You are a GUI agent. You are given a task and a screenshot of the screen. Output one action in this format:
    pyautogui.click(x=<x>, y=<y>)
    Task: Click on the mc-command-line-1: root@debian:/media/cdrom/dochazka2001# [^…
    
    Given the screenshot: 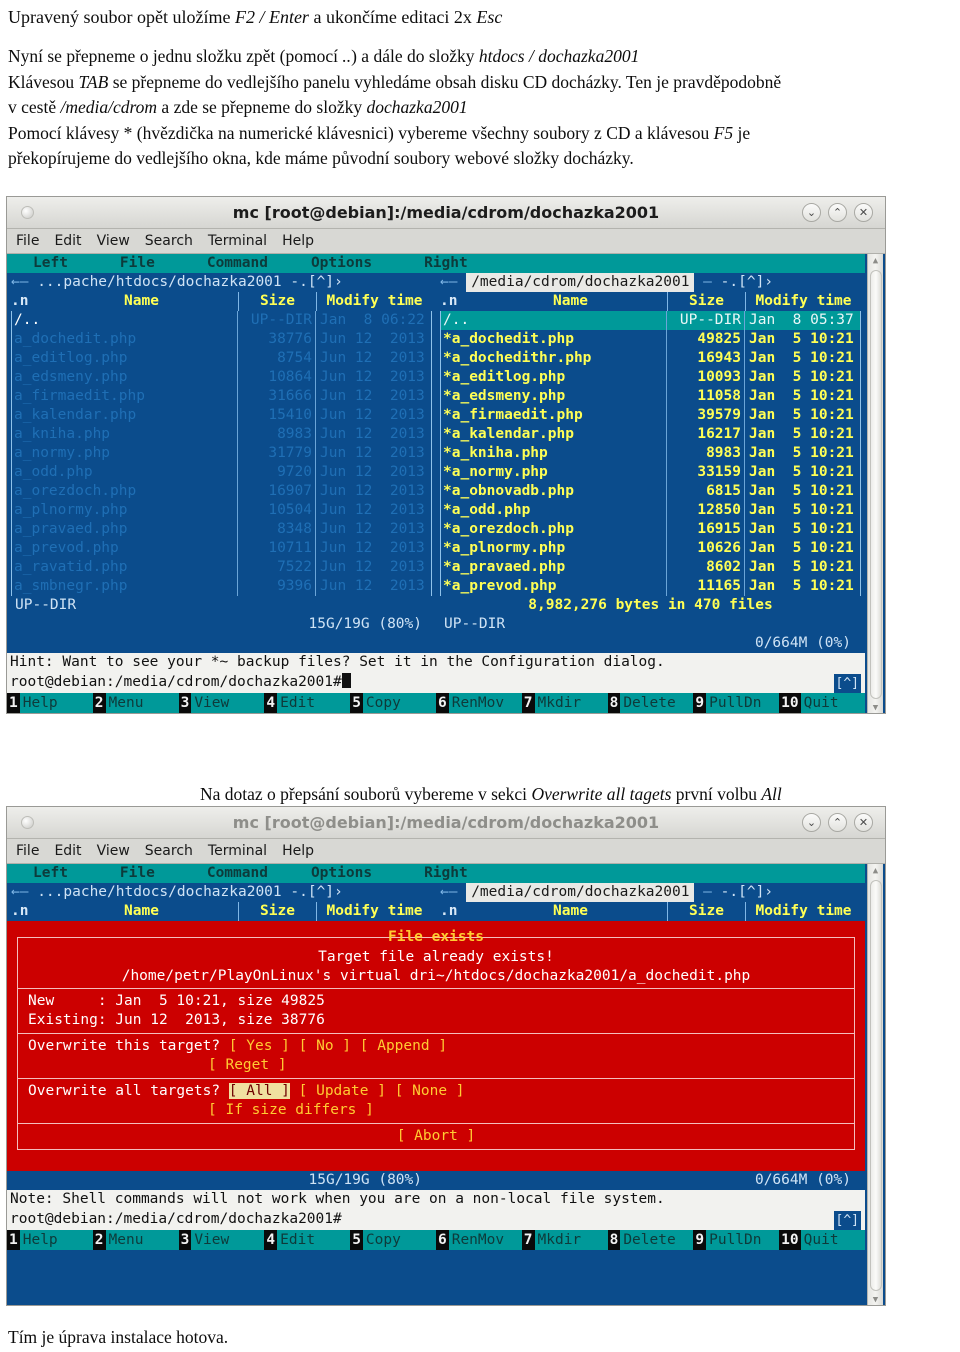 What is the action you would take?
    pyautogui.click(x=436, y=683)
    